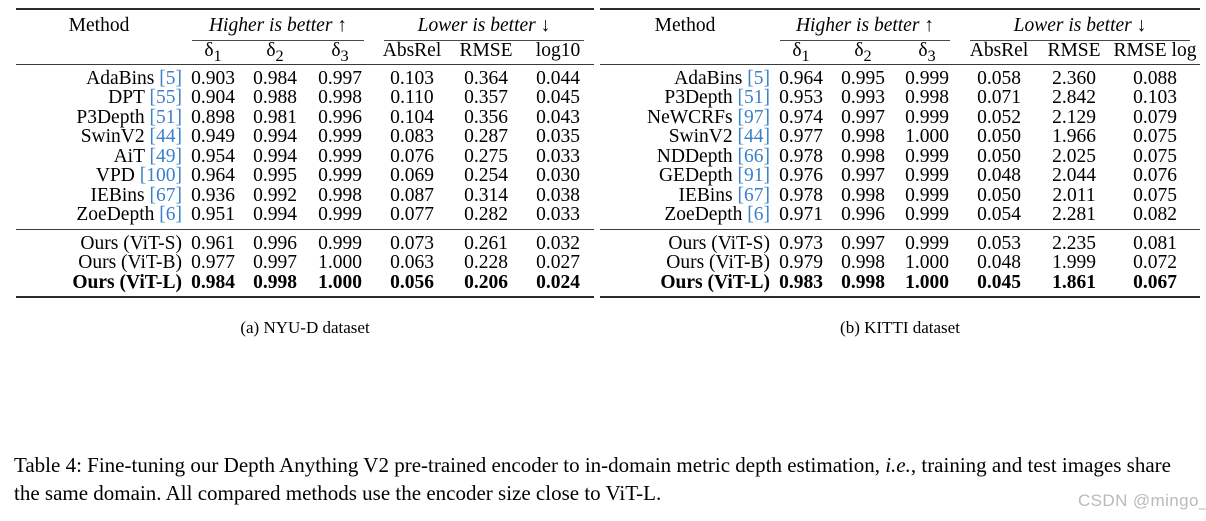 The height and width of the screenshot is (521, 1206). I want to click on row-value: 2.025, so click(1074, 156).